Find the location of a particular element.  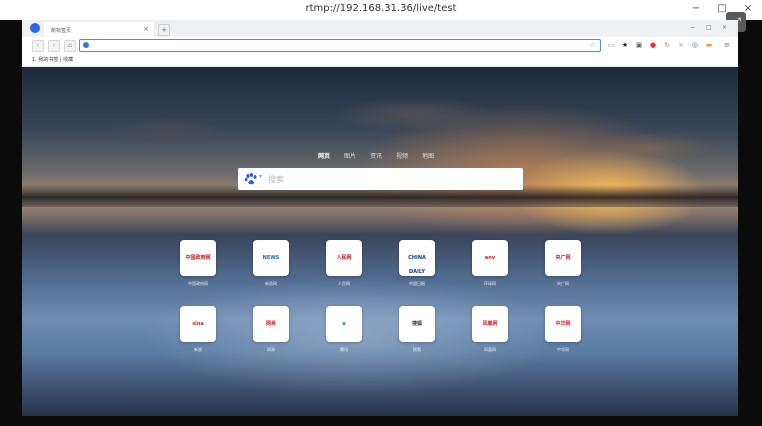

home-button: ⌂ is located at coordinates (70, 46).